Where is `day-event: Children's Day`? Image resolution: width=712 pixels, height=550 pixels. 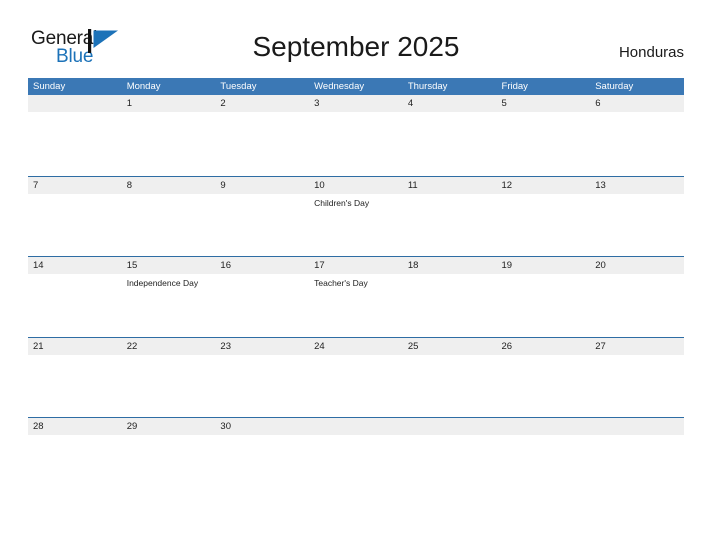
day-event: Children's Day is located at coordinates (342, 202).